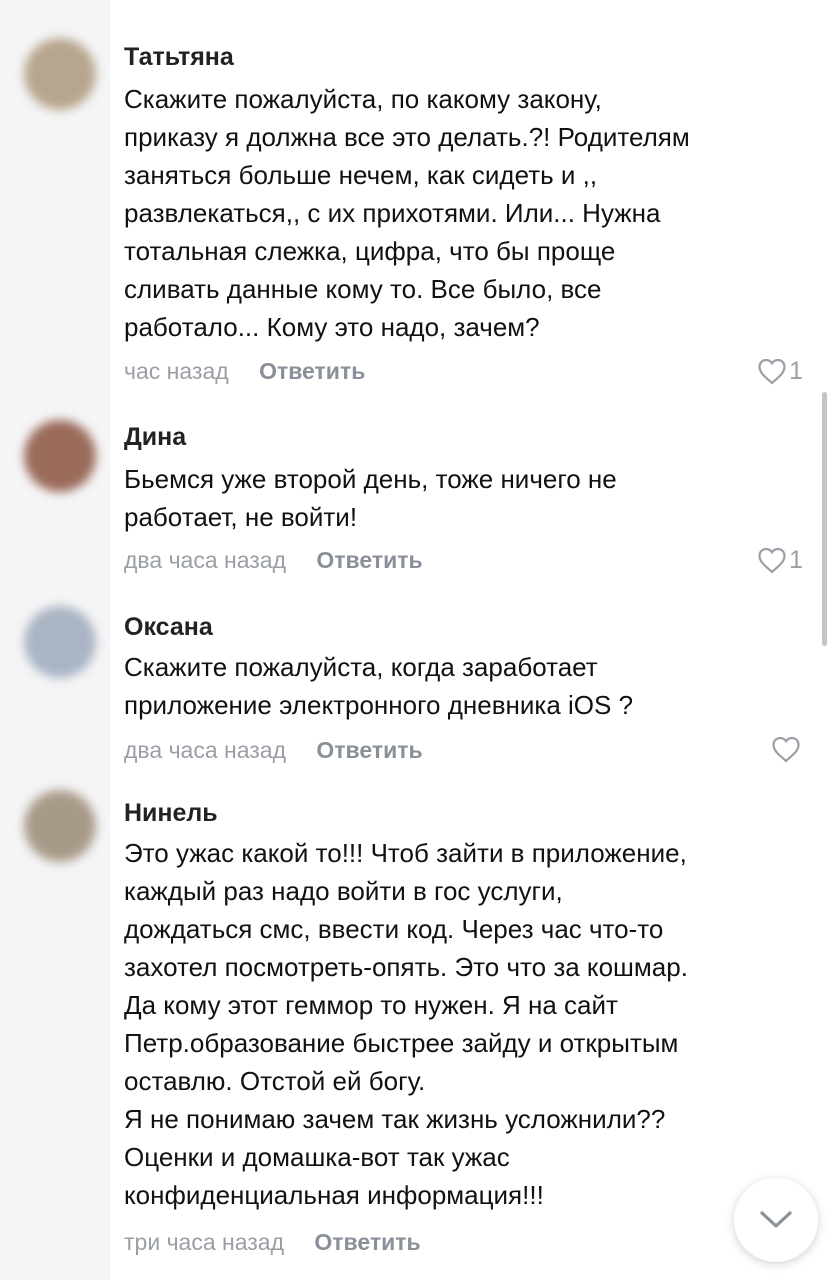 This screenshot has height=1280, width=833. Describe the element at coordinates (204, 1242) in the screenshot. I see `comment-time: три часа назад` at that location.